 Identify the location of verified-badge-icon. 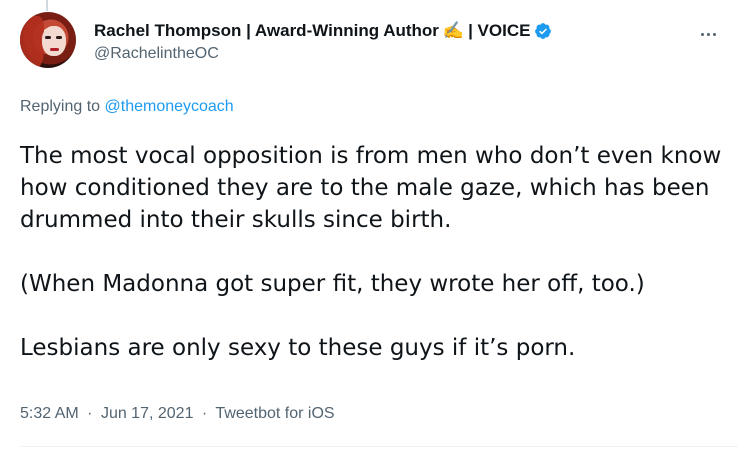
(543, 31).